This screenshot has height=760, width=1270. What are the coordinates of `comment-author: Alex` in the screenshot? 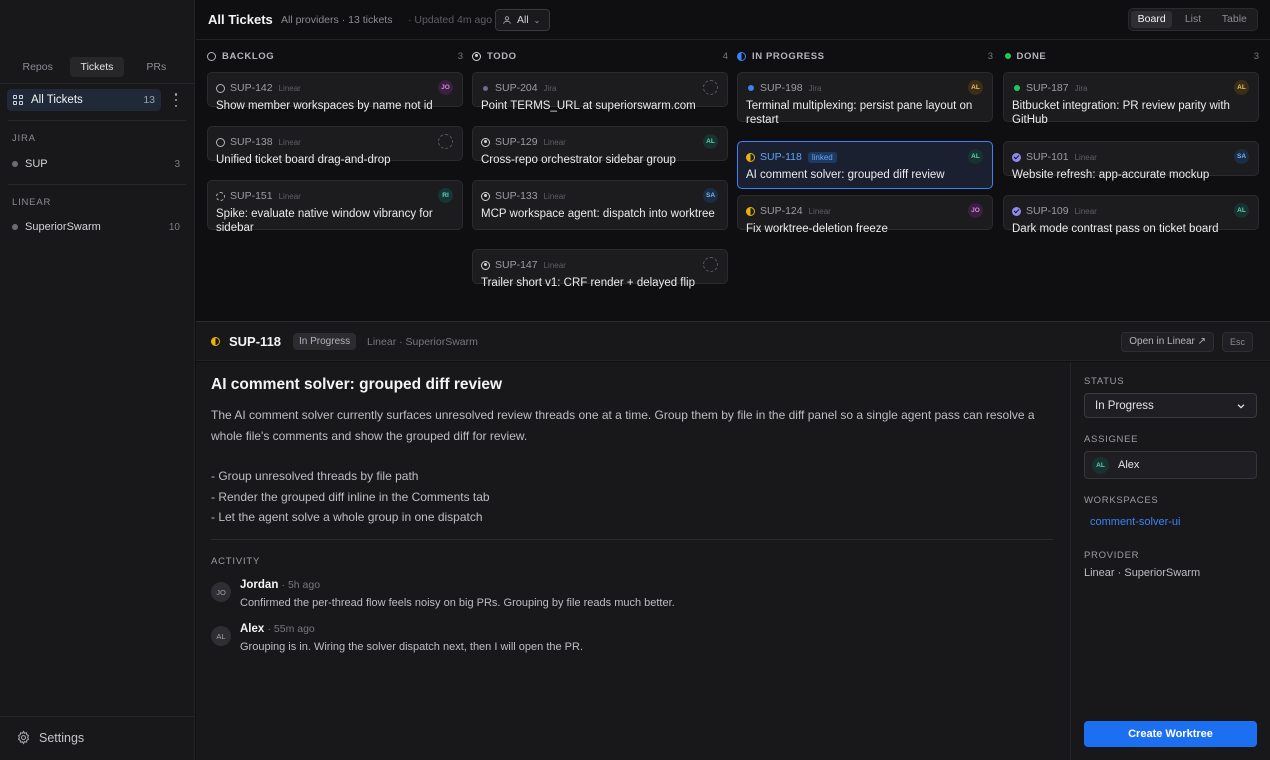 It's located at (252, 629).